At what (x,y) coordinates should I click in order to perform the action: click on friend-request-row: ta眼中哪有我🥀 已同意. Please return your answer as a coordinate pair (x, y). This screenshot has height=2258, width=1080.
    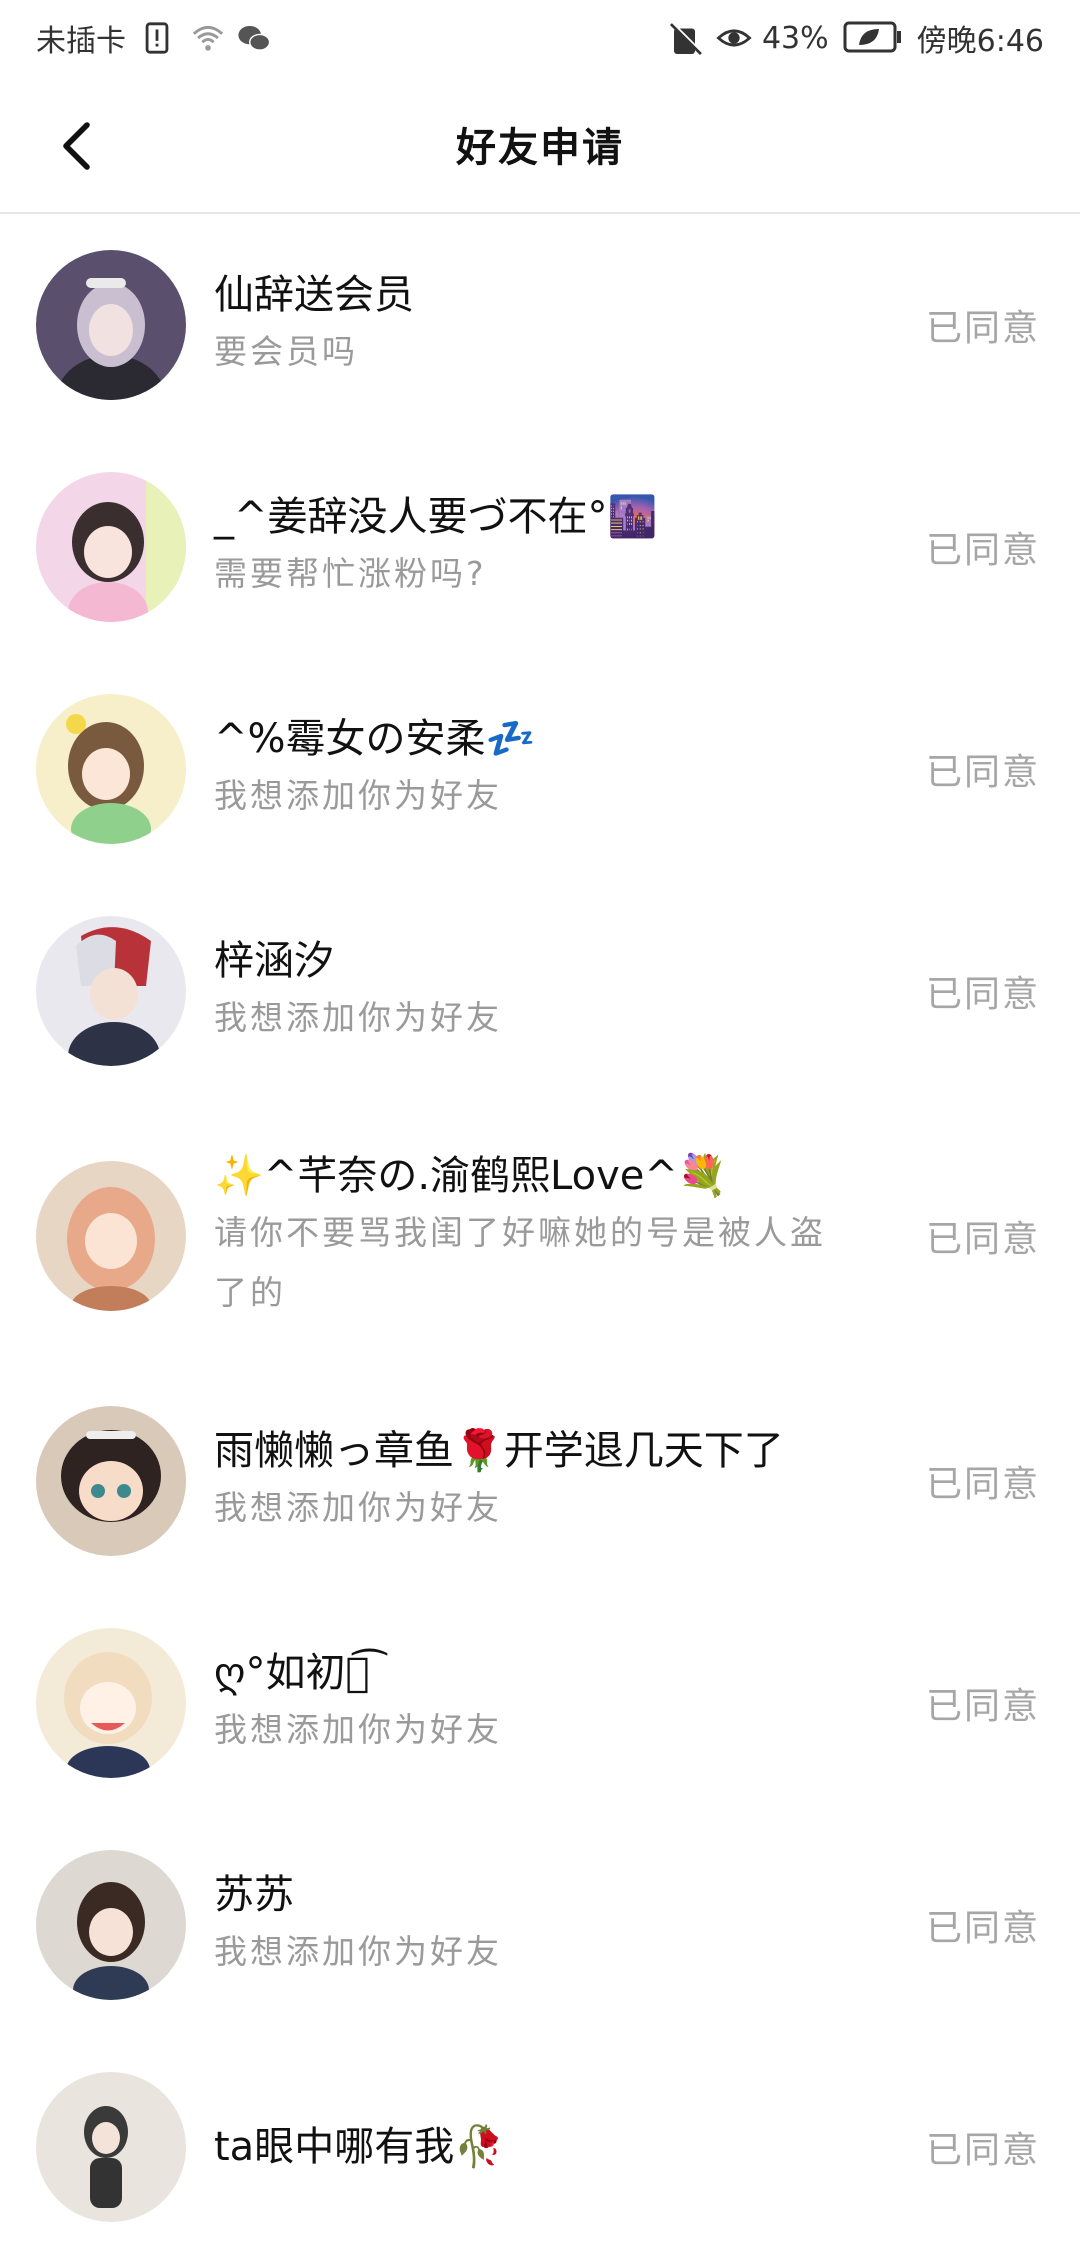
    Looking at the image, I should click on (540, 2147).